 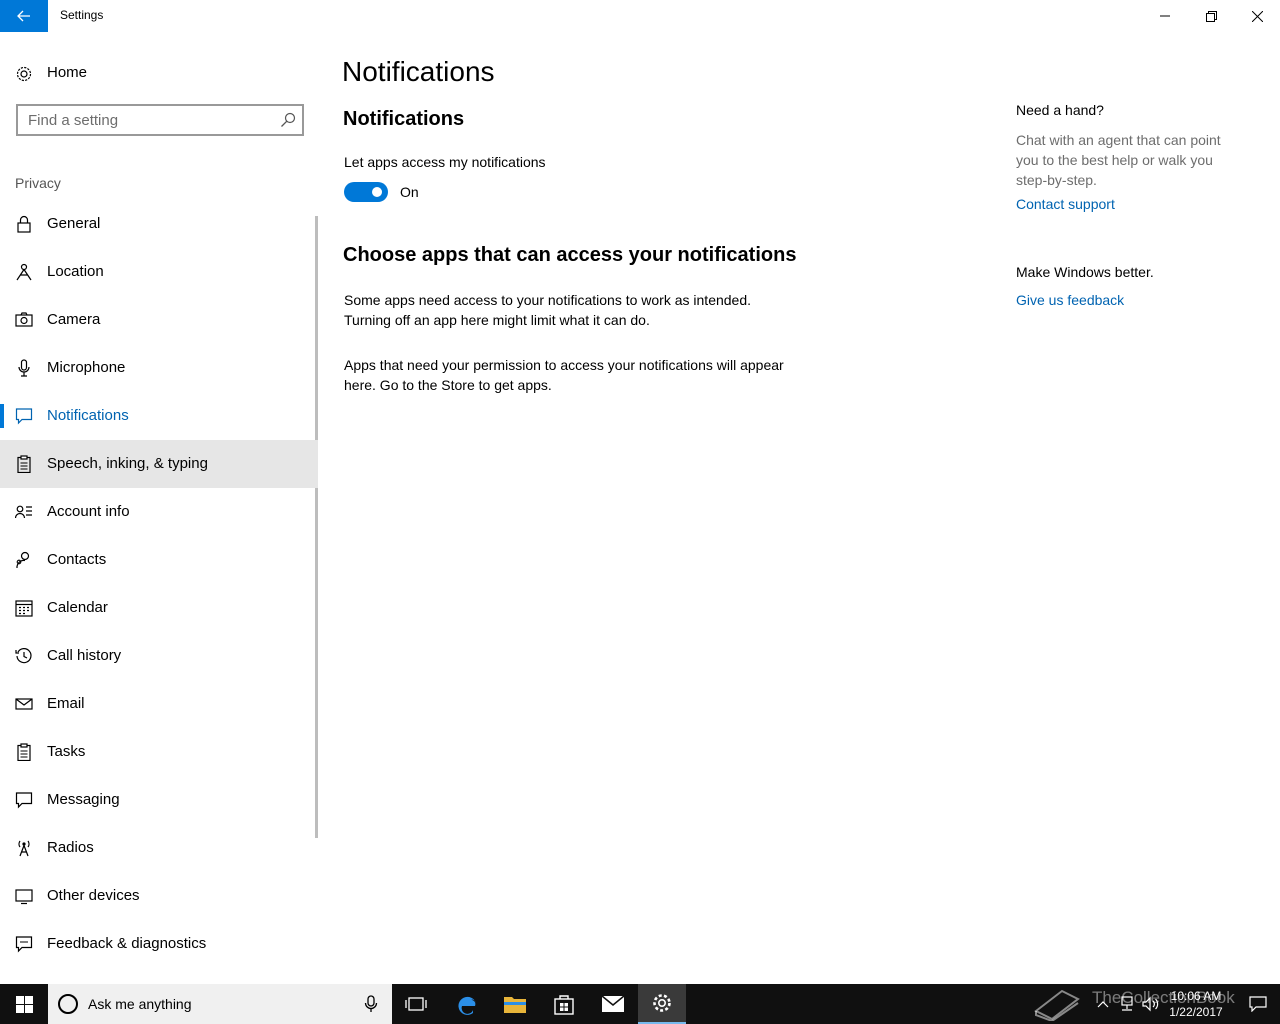 What do you see at coordinates (38, 183) in the screenshot?
I see `section-label: Privacy` at bounding box center [38, 183].